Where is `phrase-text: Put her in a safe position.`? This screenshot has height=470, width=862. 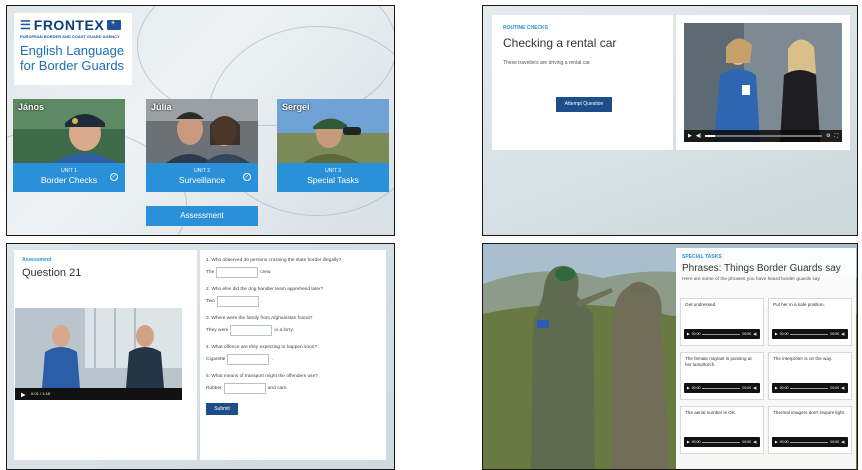
phrase-text: Put her in a safe position. is located at coordinates (799, 304).